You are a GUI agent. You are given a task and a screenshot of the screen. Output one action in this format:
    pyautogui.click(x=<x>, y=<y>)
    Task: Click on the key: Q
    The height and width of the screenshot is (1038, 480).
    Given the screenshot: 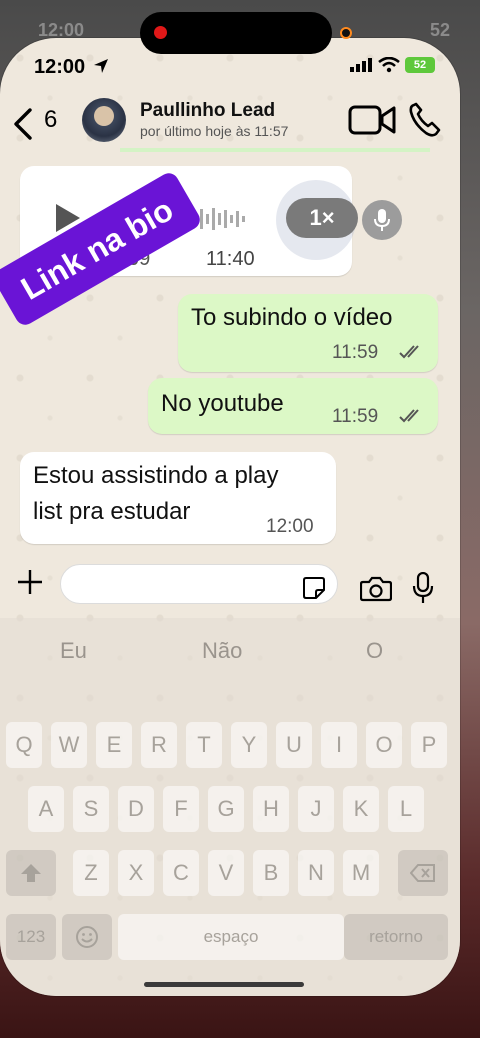 What is the action you would take?
    pyautogui.click(x=24, y=745)
    